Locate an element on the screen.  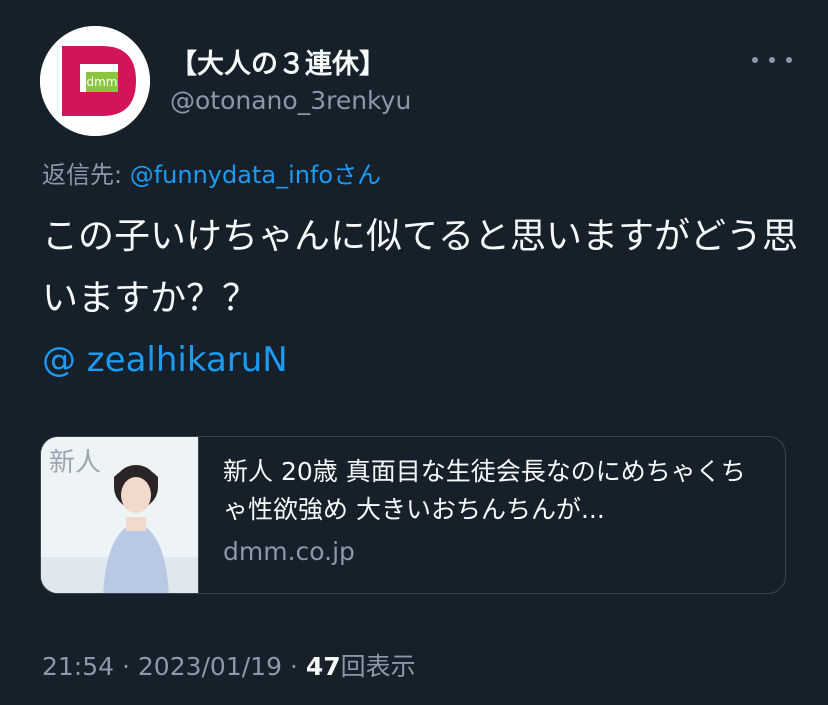
tweet-meta: 21:54 · 2023/01/19 · 47回表示 is located at coordinates (229, 665).